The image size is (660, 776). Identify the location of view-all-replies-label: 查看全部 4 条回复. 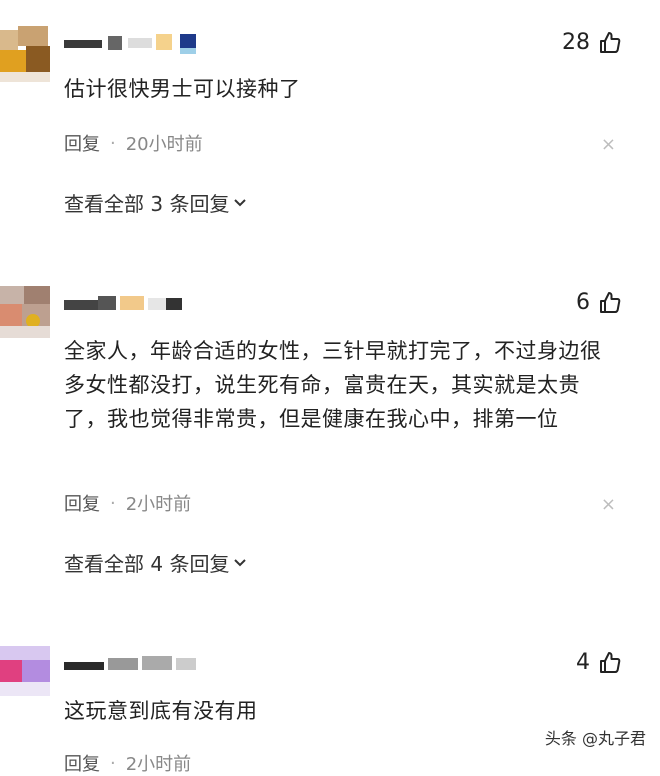
(147, 564).